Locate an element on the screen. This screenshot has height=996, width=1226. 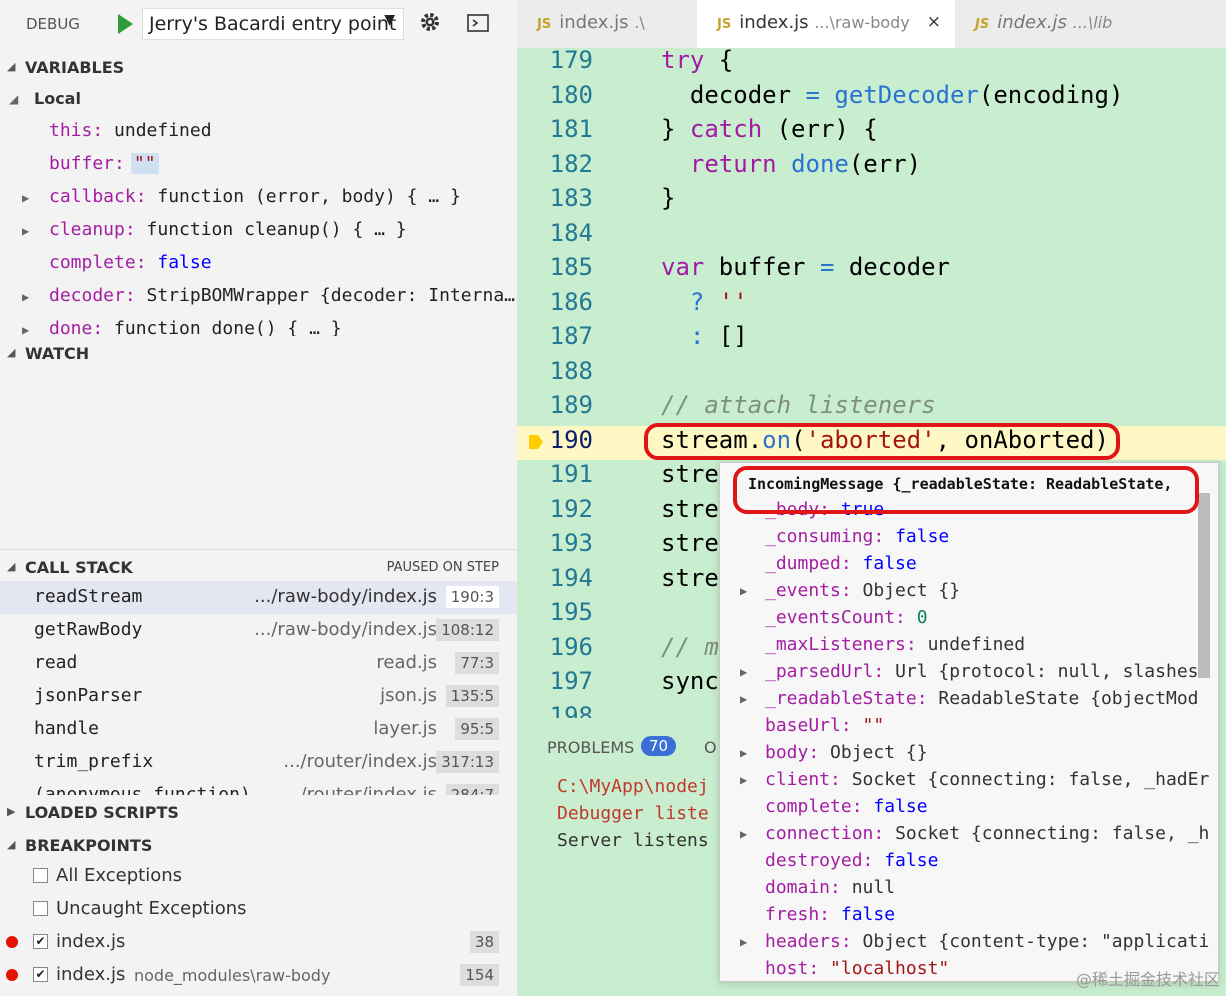
hover-property-row: domain: null is located at coordinates (969, 888).